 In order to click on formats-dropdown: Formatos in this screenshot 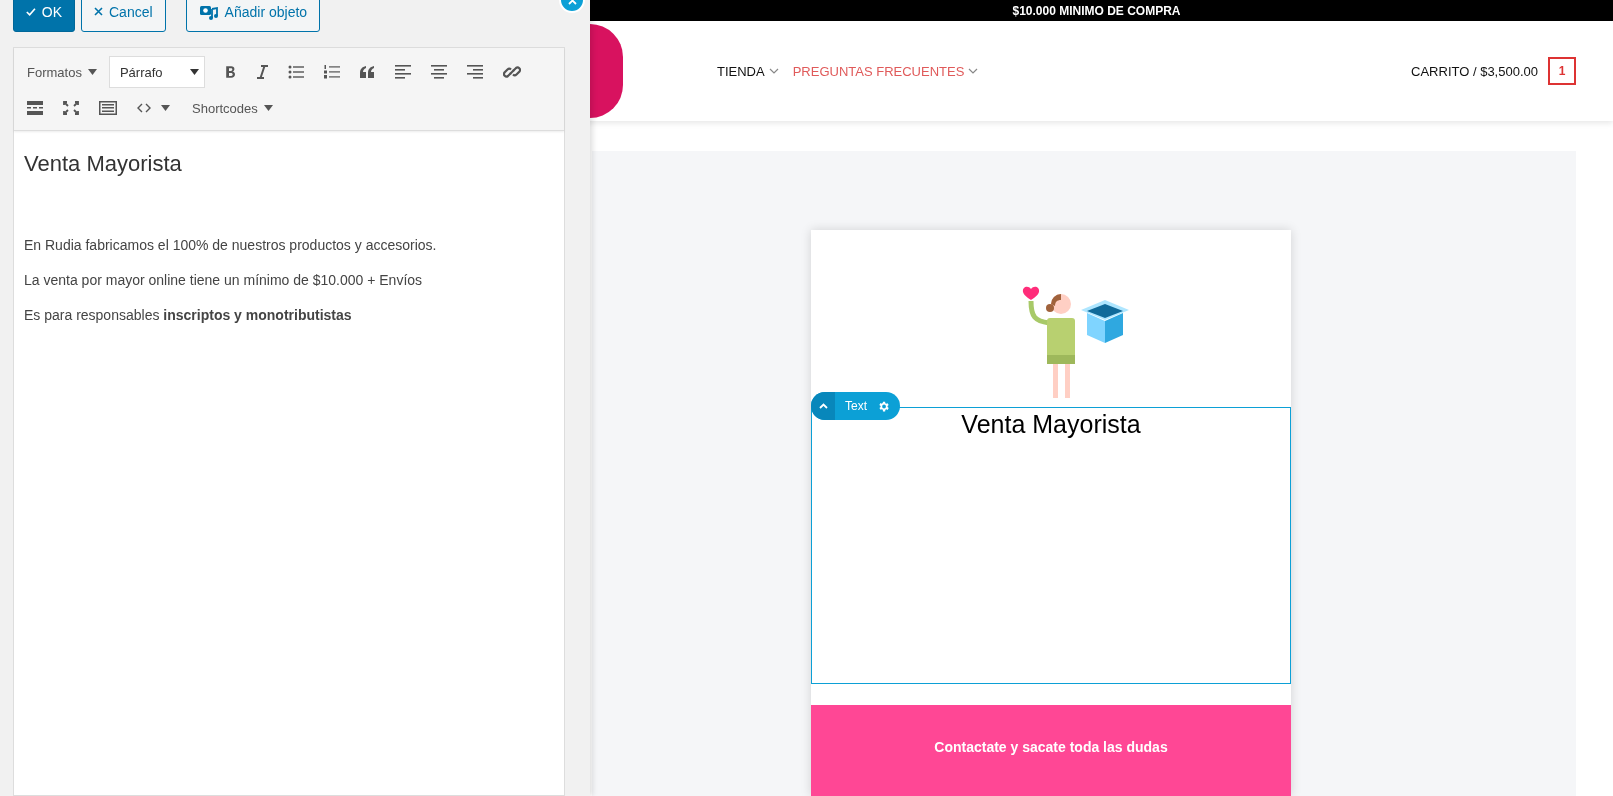, I will do `click(62, 72)`.